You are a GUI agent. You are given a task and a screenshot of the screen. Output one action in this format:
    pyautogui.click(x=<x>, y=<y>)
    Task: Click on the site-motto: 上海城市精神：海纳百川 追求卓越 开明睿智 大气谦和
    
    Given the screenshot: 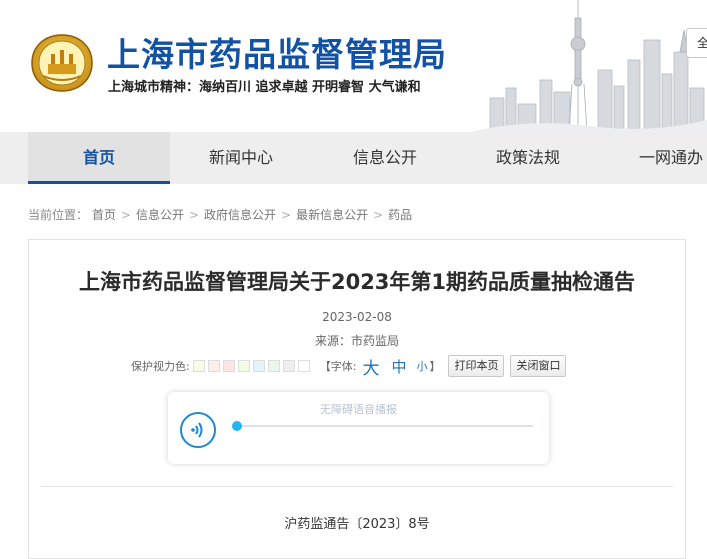 What is the action you would take?
    pyautogui.click(x=264, y=87)
    